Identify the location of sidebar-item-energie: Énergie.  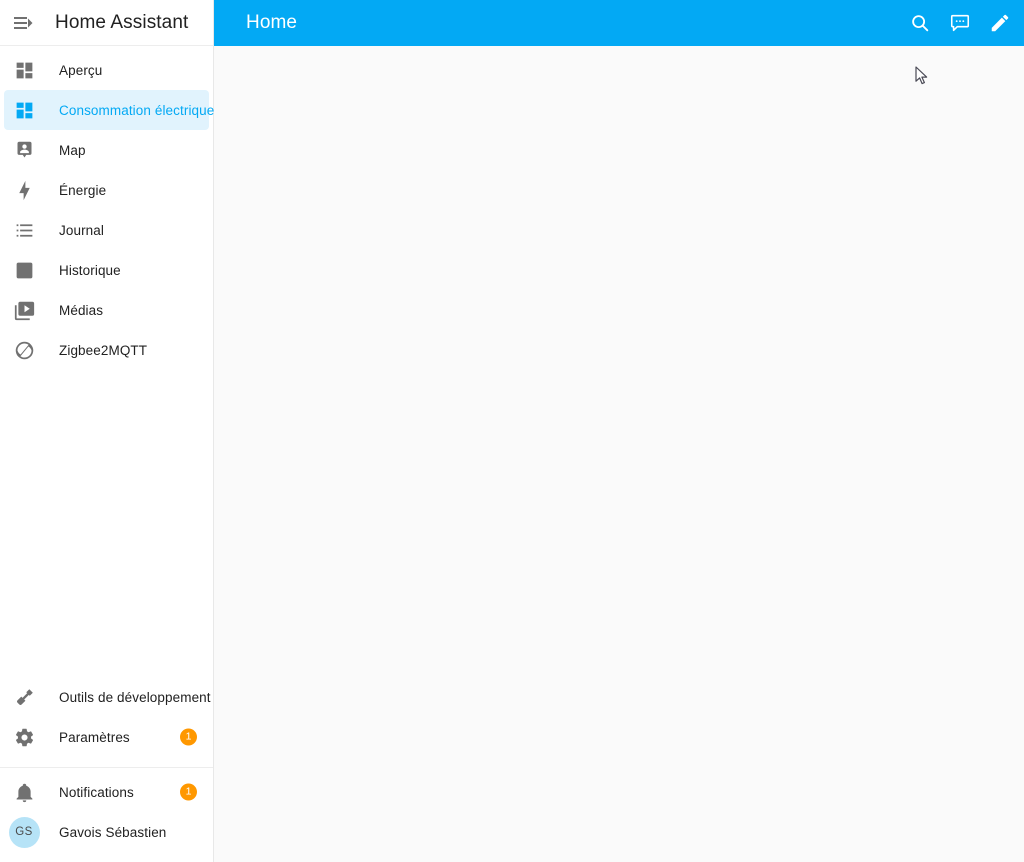
(106, 190).